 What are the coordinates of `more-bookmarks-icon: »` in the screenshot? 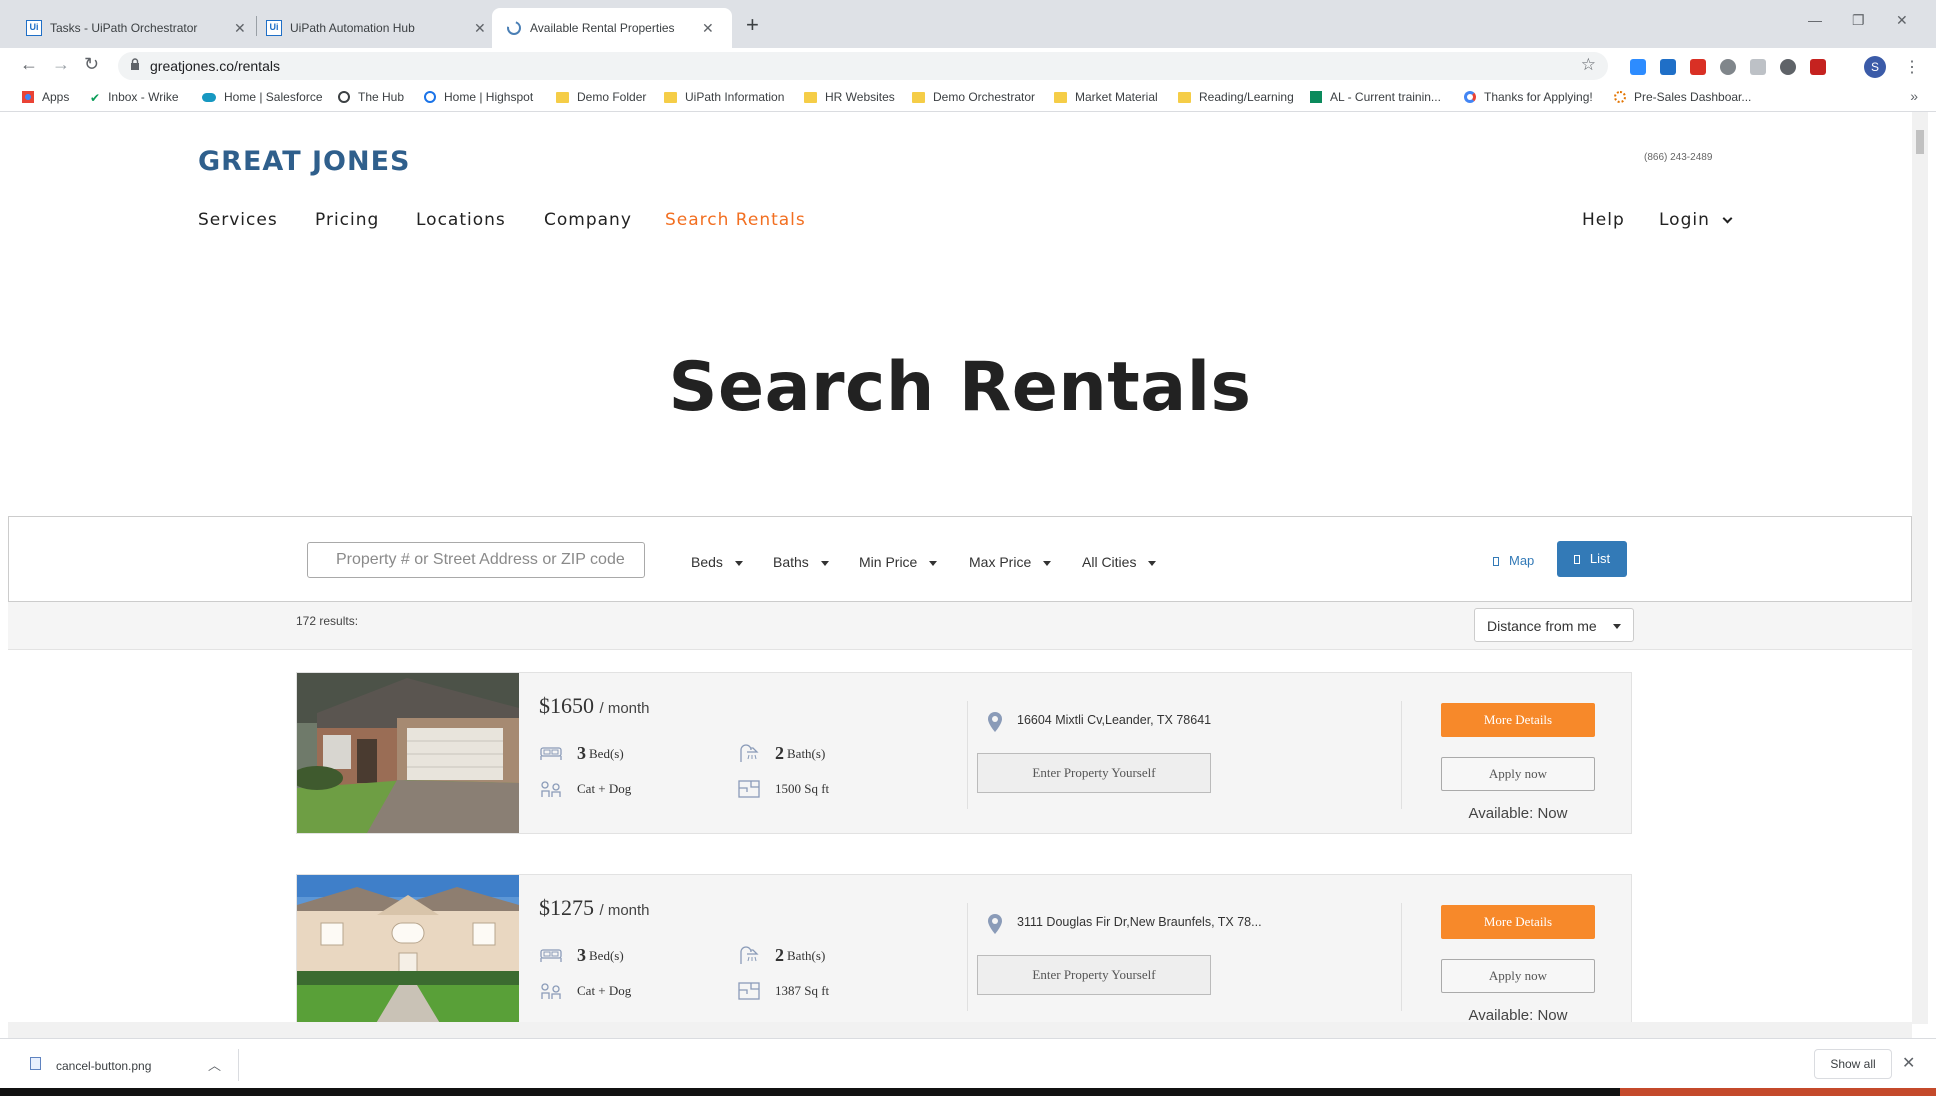 It's located at (1914, 96).